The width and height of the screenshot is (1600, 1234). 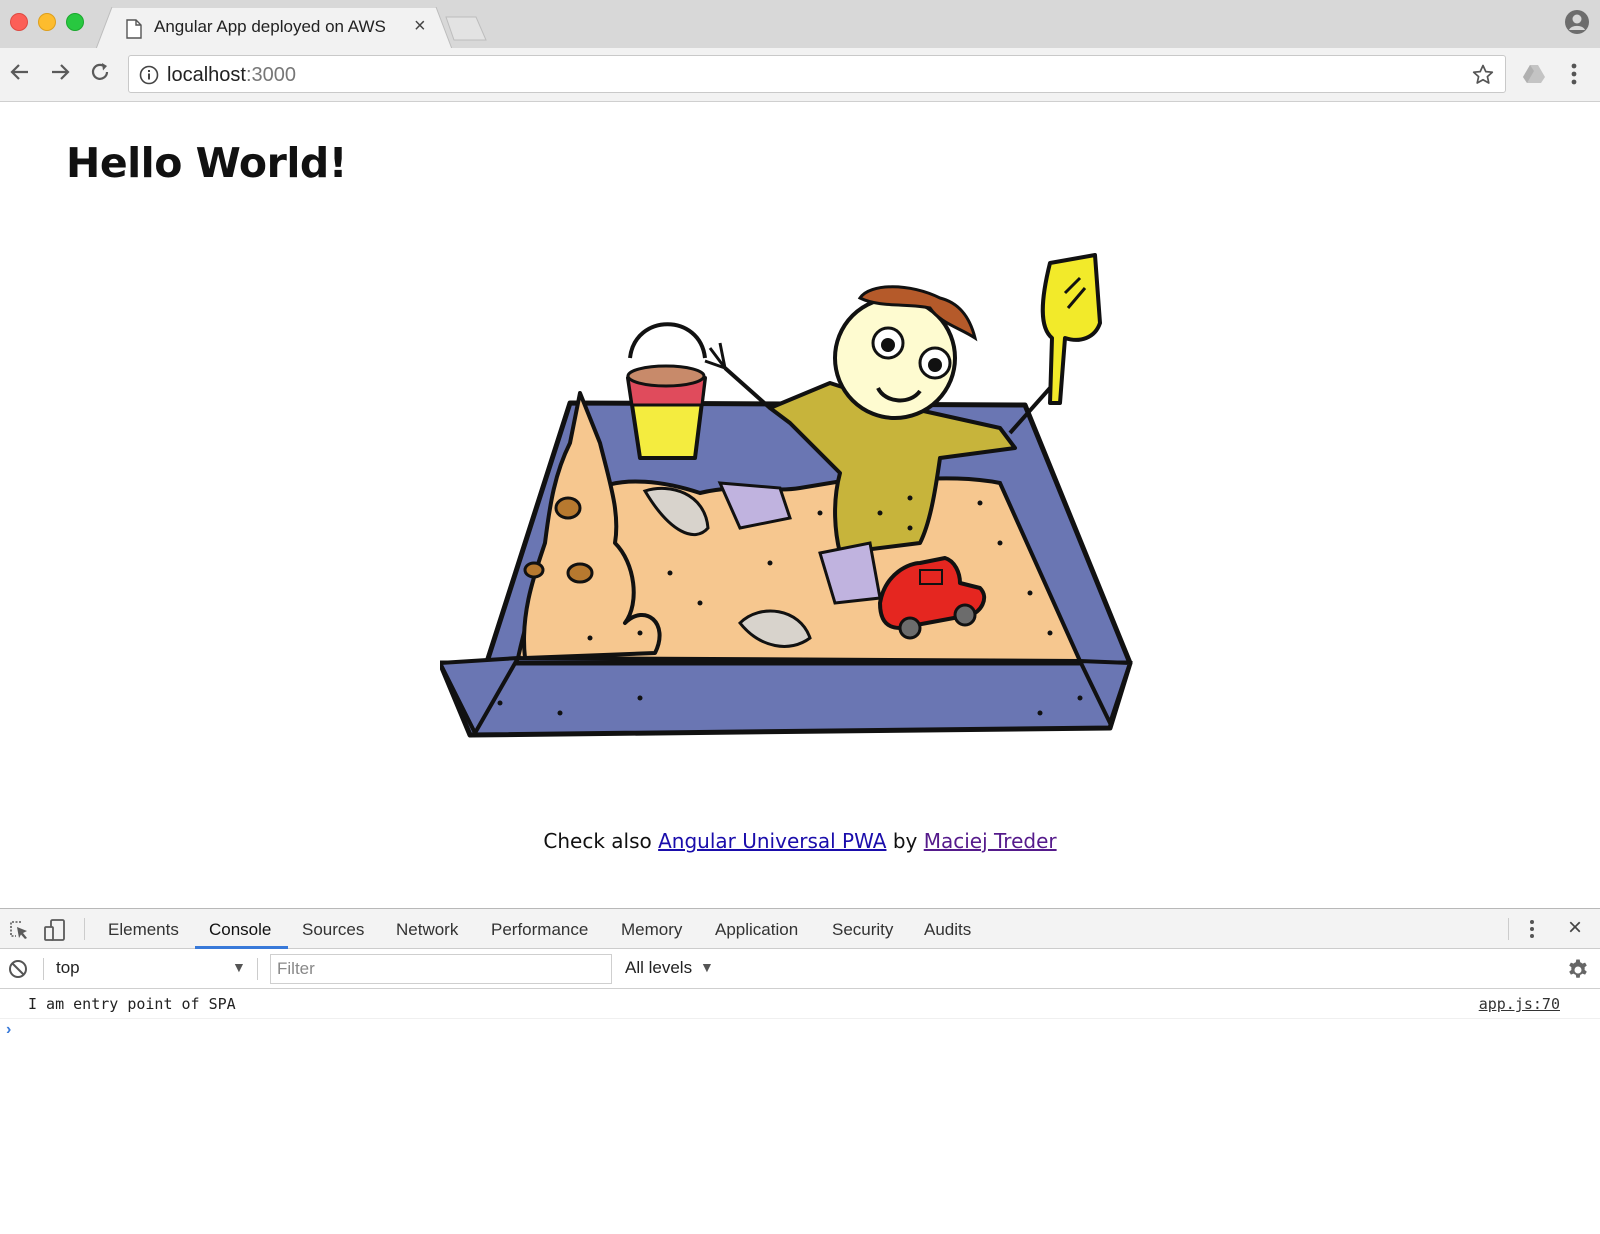 I want to click on profile-icon, so click(x=1577, y=22).